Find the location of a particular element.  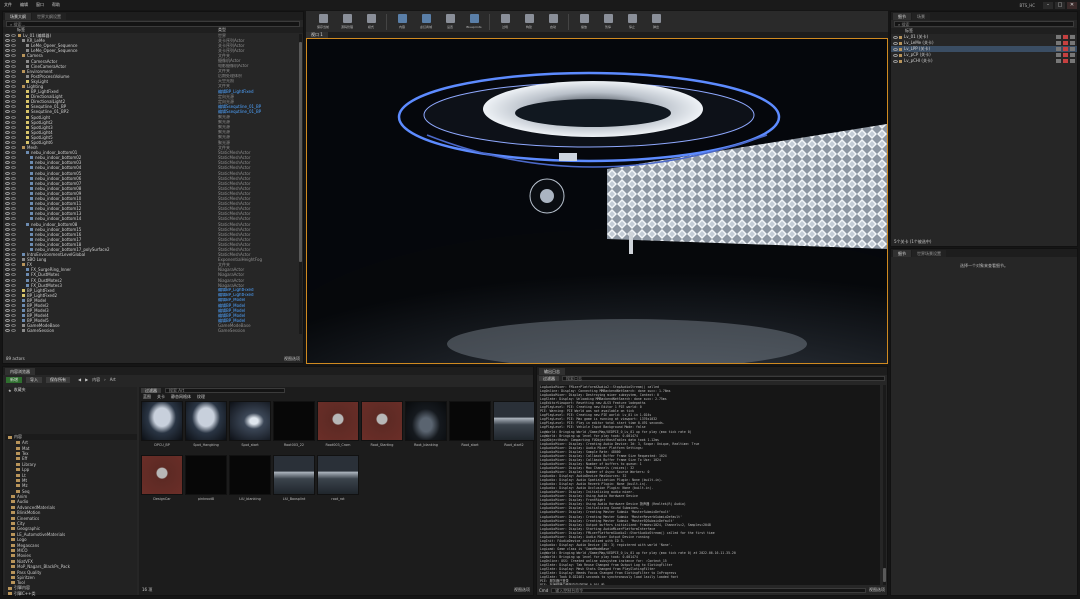

toolbar-button: 内容 is located at coordinates (402, 22).